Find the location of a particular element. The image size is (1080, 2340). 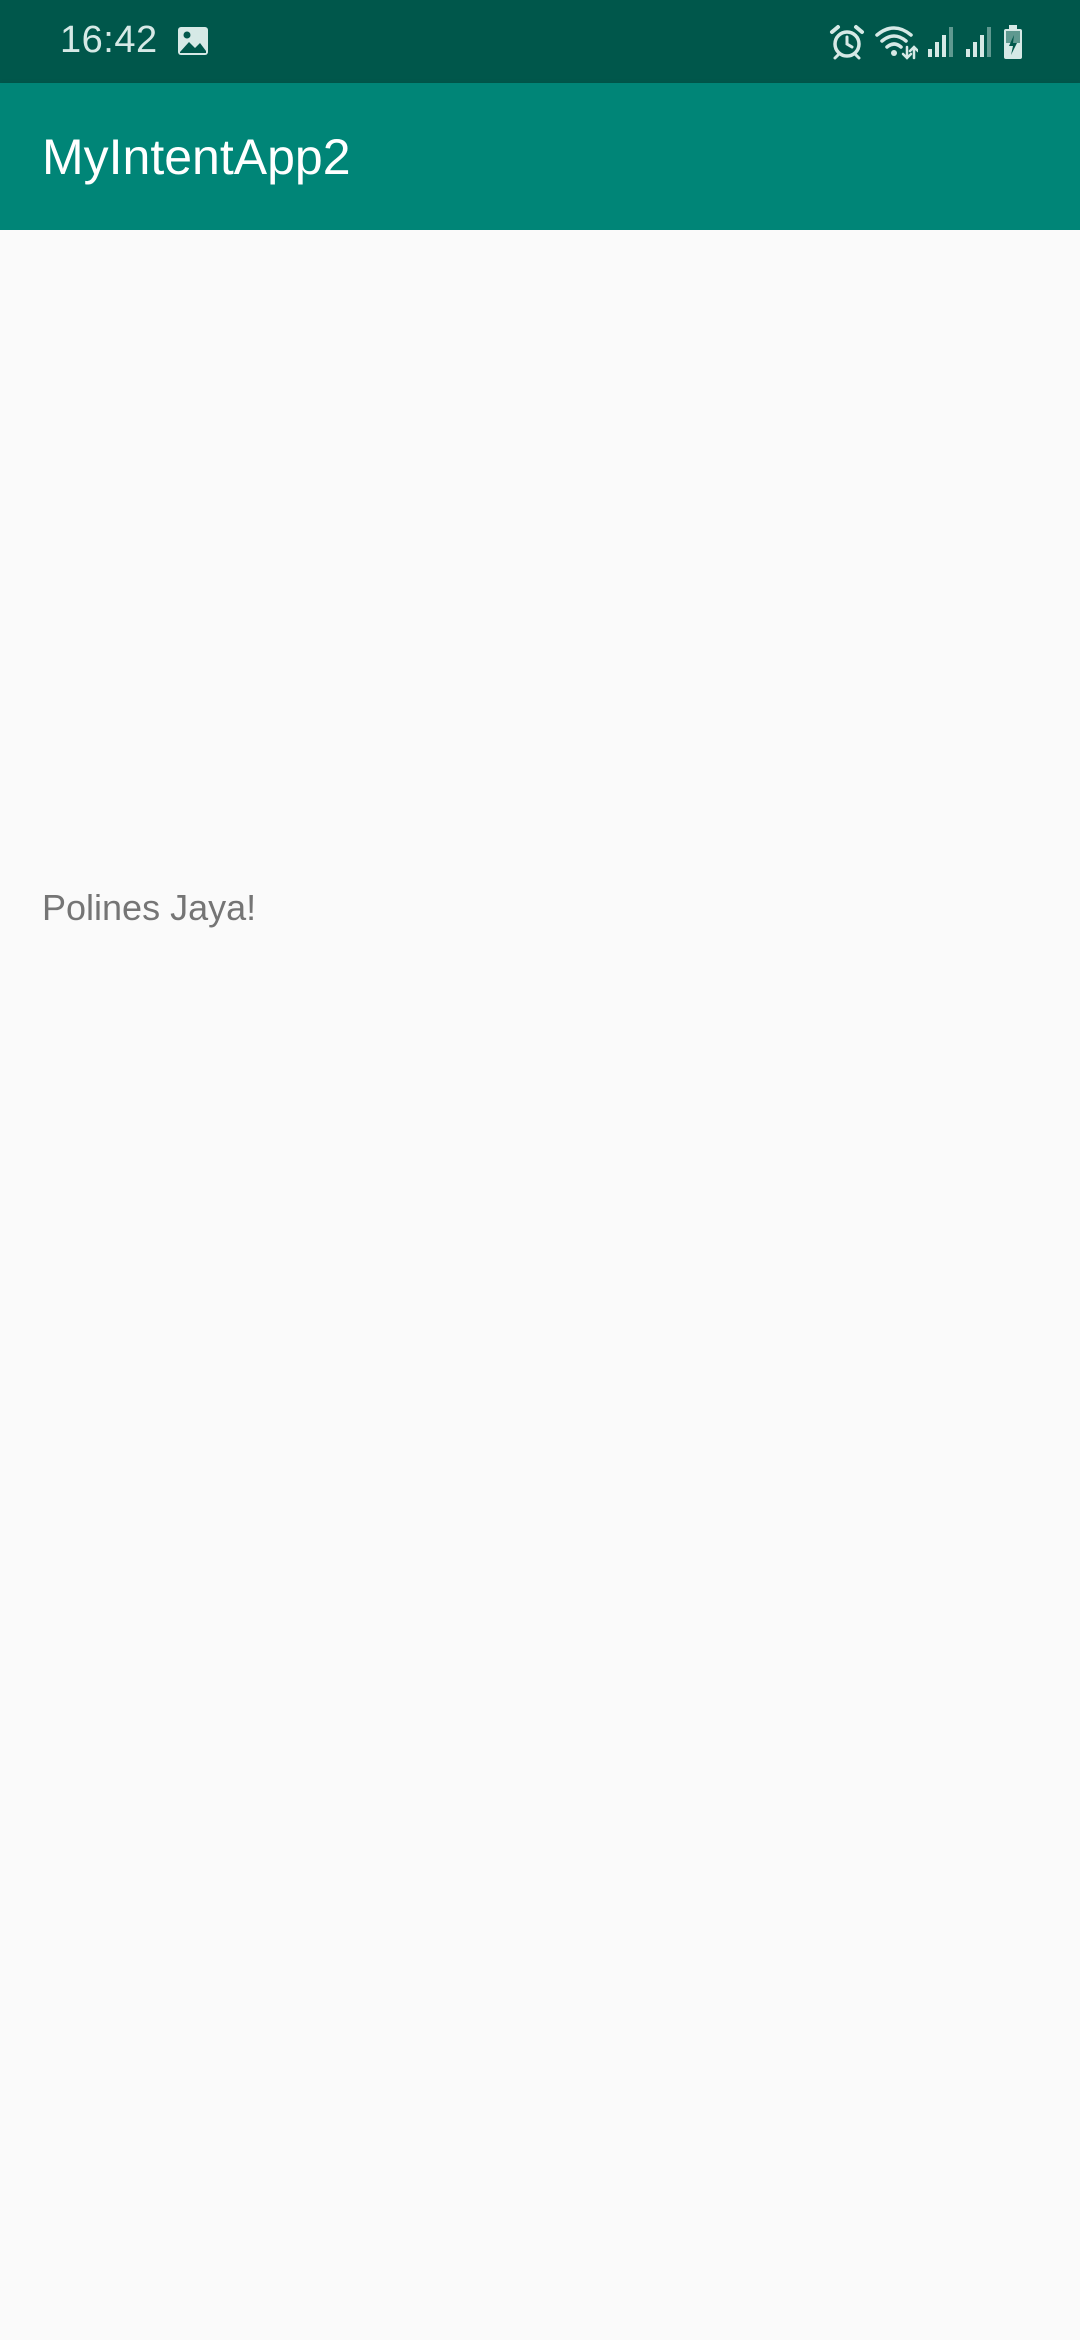

battery-charging-icon is located at coordinates (1013, 42).